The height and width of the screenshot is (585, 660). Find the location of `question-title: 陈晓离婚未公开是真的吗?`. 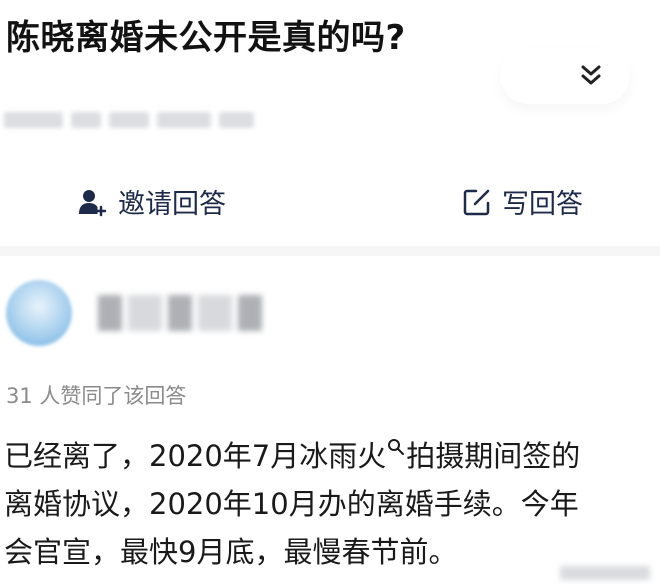

question-title: 陈晓离婚未公开是真的吗? is located at coordinates (206, 38).